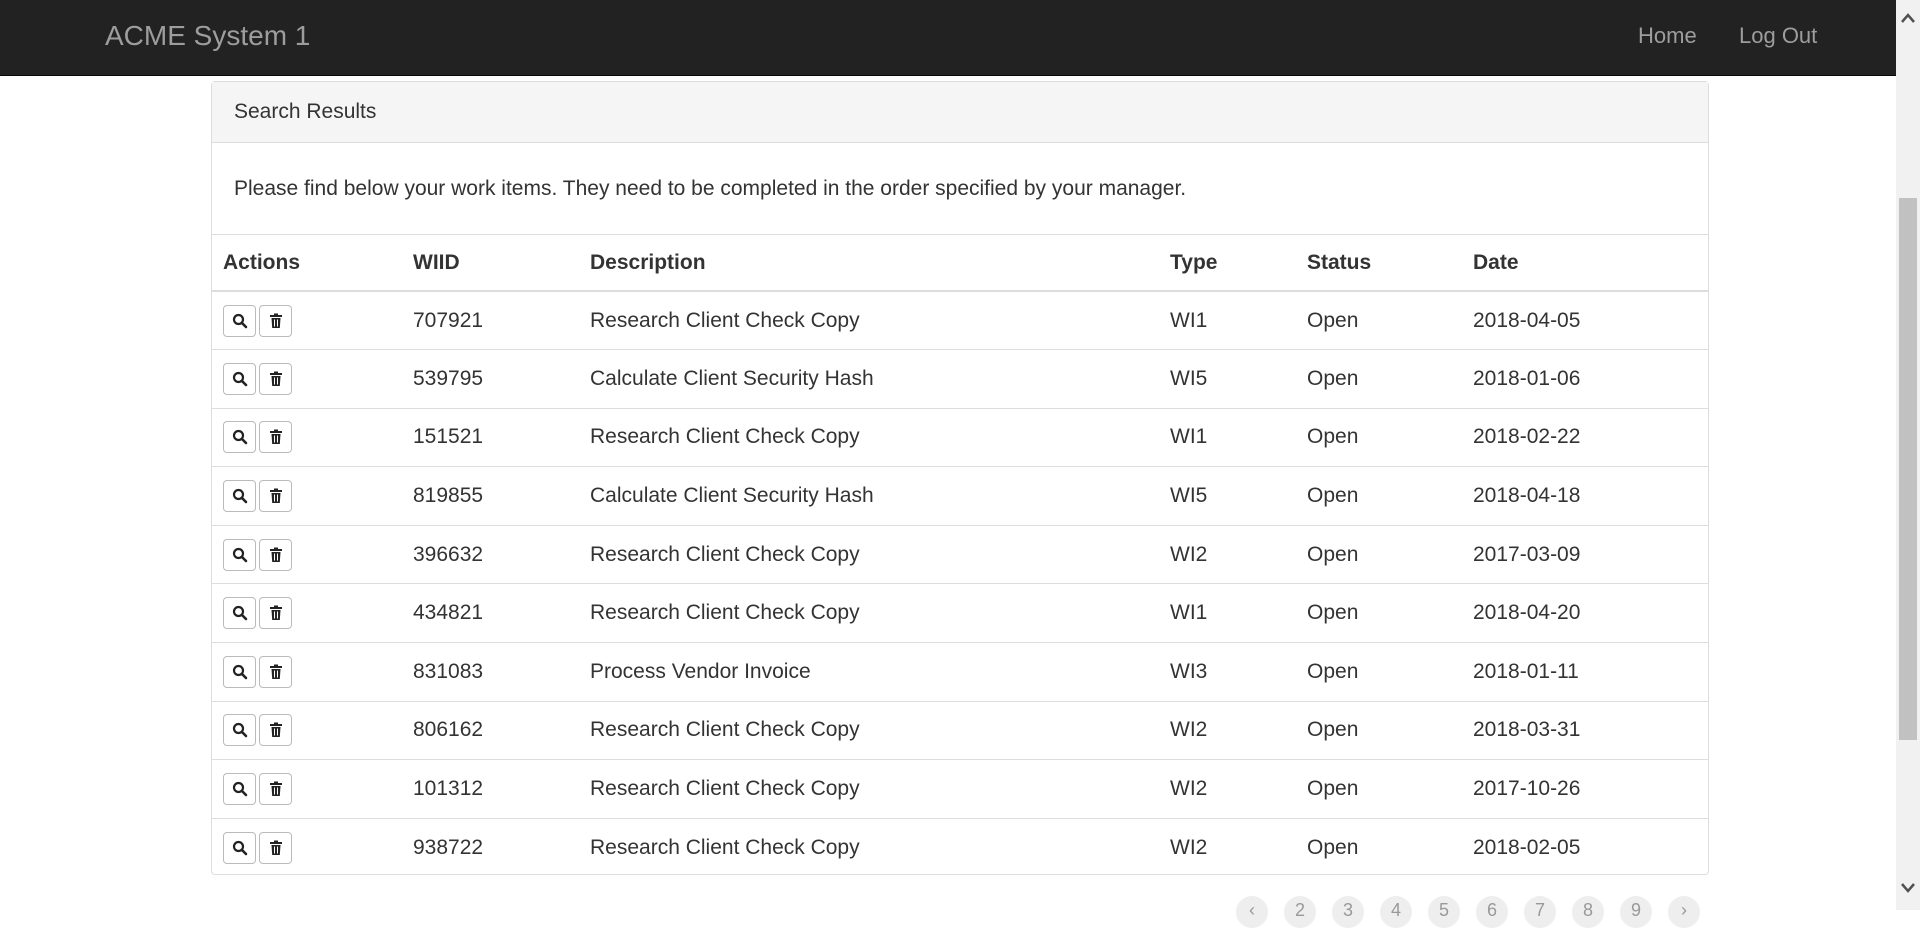 The height and width of the screenshot is (928, 1920). What do you see at coordinates (1778, 36) in the screenshot?
I see `logout-link: Log Out` at bounding box center [1778, 36].